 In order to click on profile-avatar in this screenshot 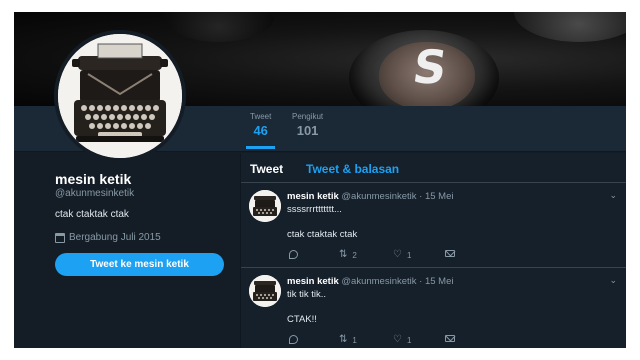, I will do `click(120, 96)`.